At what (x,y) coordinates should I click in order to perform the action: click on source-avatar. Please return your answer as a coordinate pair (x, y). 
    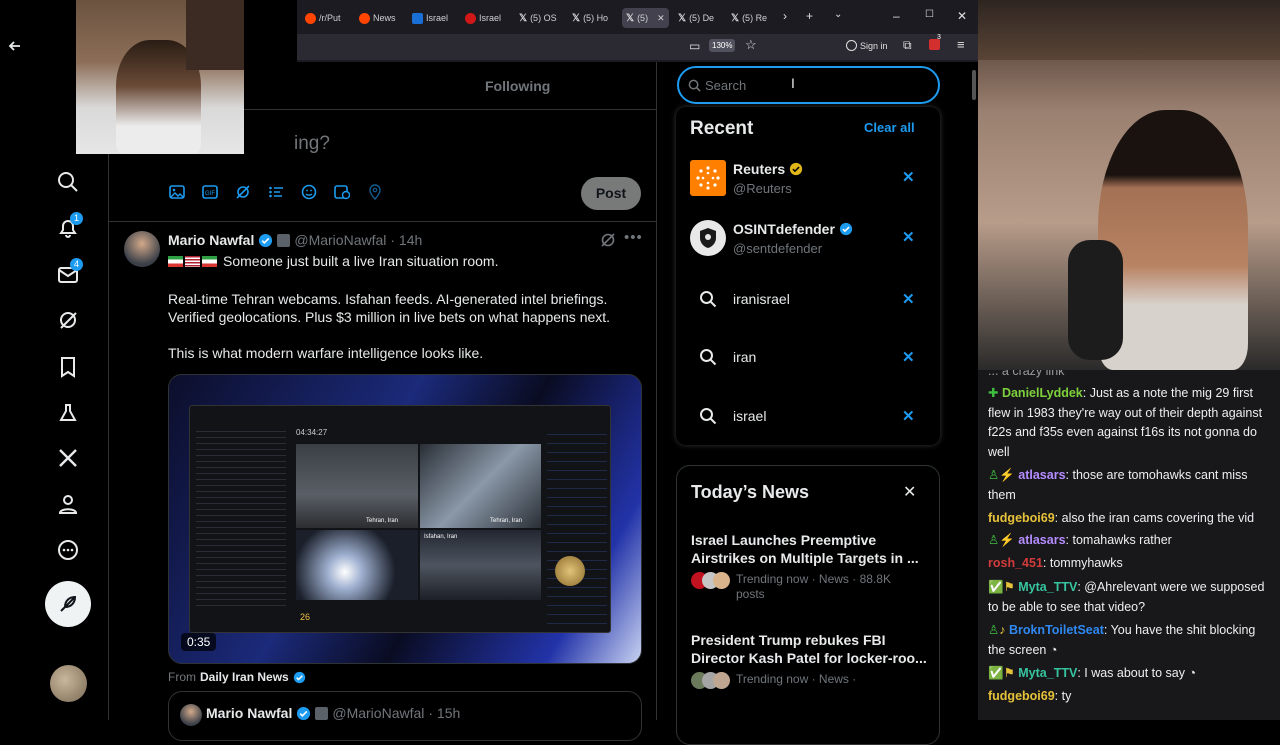
    Looking at the image, I should click on (721, 680).